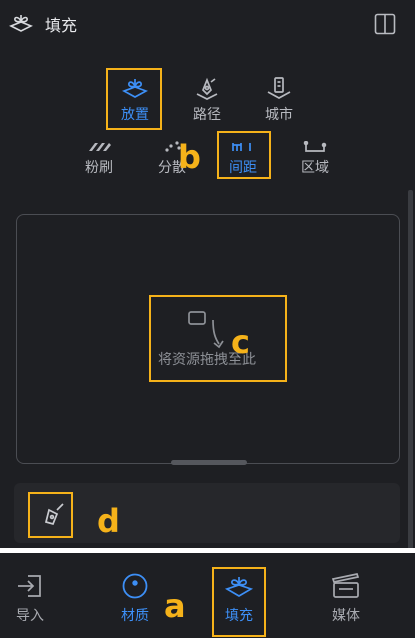 This screenshot has height=638, width=415. Describe the element at coordinates (346, 599) in the screenshot. I see `nav-media: 媒体` at that location.